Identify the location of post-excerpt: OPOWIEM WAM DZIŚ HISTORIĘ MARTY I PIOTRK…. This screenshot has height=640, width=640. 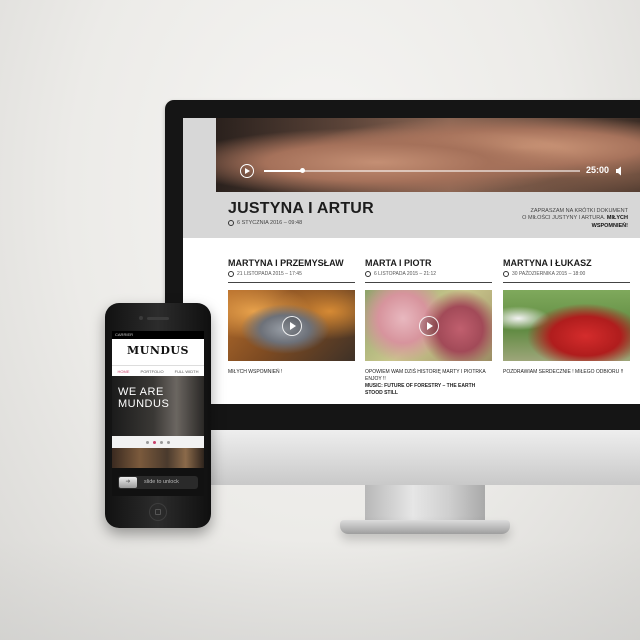
(428, 383).